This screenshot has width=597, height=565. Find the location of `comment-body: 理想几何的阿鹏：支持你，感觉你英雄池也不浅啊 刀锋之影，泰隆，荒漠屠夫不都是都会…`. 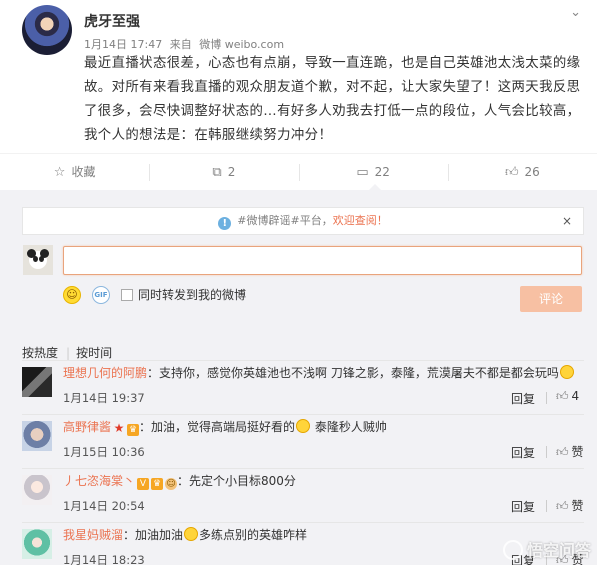

comment-body: 理想几何的阿鹏：支持你，感觉你英雄池也不浅啊 刀锋之影，泰隆，荒漠屠夫不都是都会… is located at coordinates (319, 373).